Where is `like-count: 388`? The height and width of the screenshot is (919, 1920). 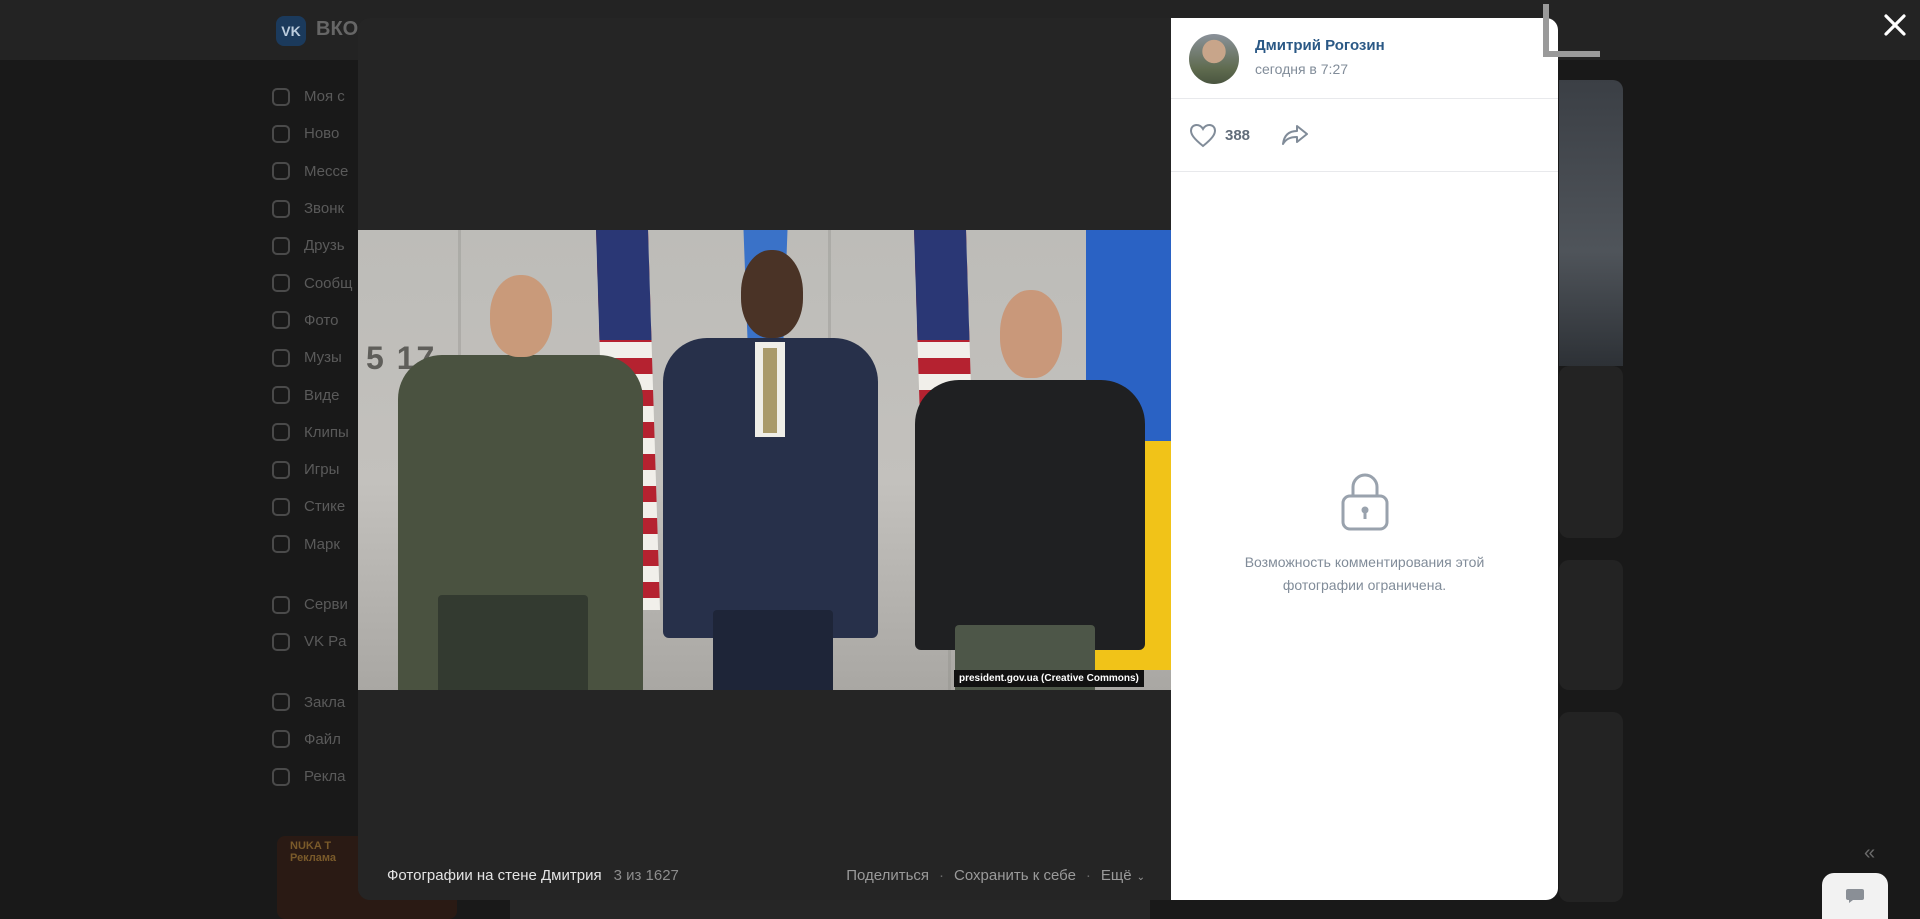 like-count: 388 is located at coordinates (1238, 135).